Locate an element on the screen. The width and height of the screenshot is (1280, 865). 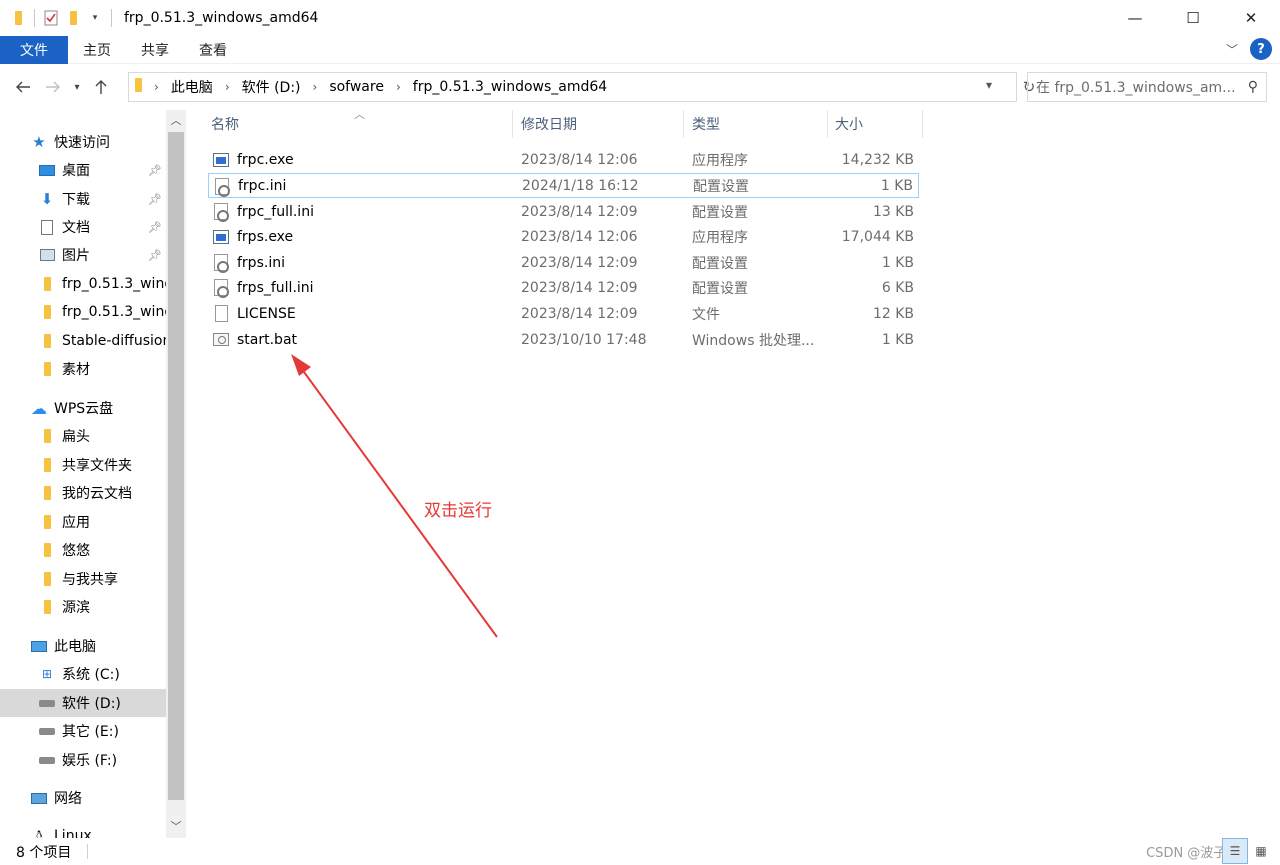
forward-arrow-icon is located at coordinates (53, 87).